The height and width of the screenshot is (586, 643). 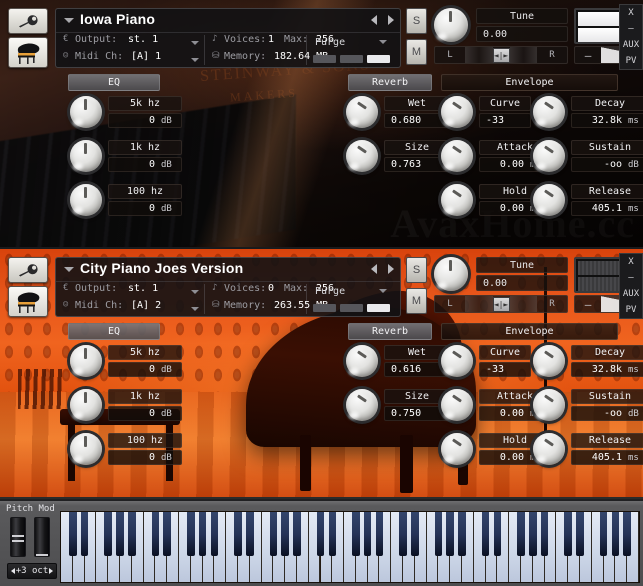 I want to click on virtual-keyboard, so click(x=350, y=547).